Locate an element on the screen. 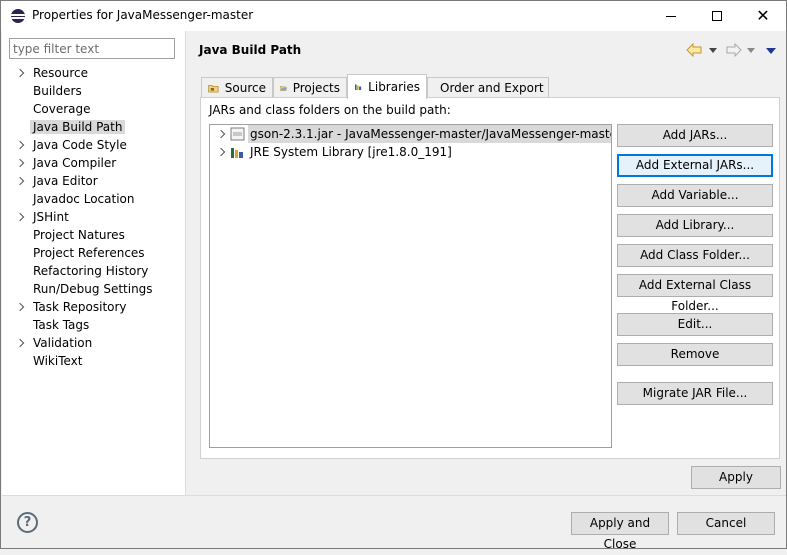 This screenshot has width=787, height=555. source-folder-icon is located at coordinates (213, 88).